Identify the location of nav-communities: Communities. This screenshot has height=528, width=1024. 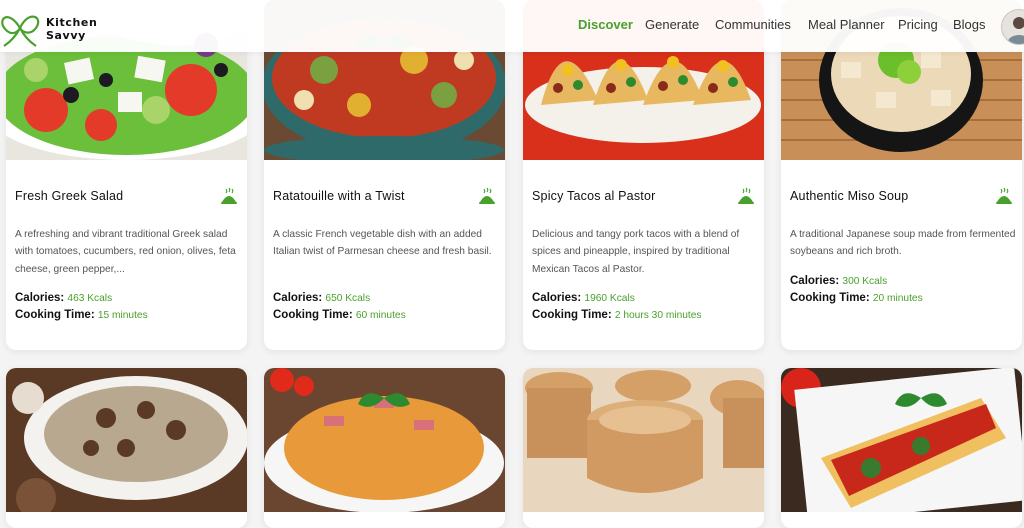
(753, 24).